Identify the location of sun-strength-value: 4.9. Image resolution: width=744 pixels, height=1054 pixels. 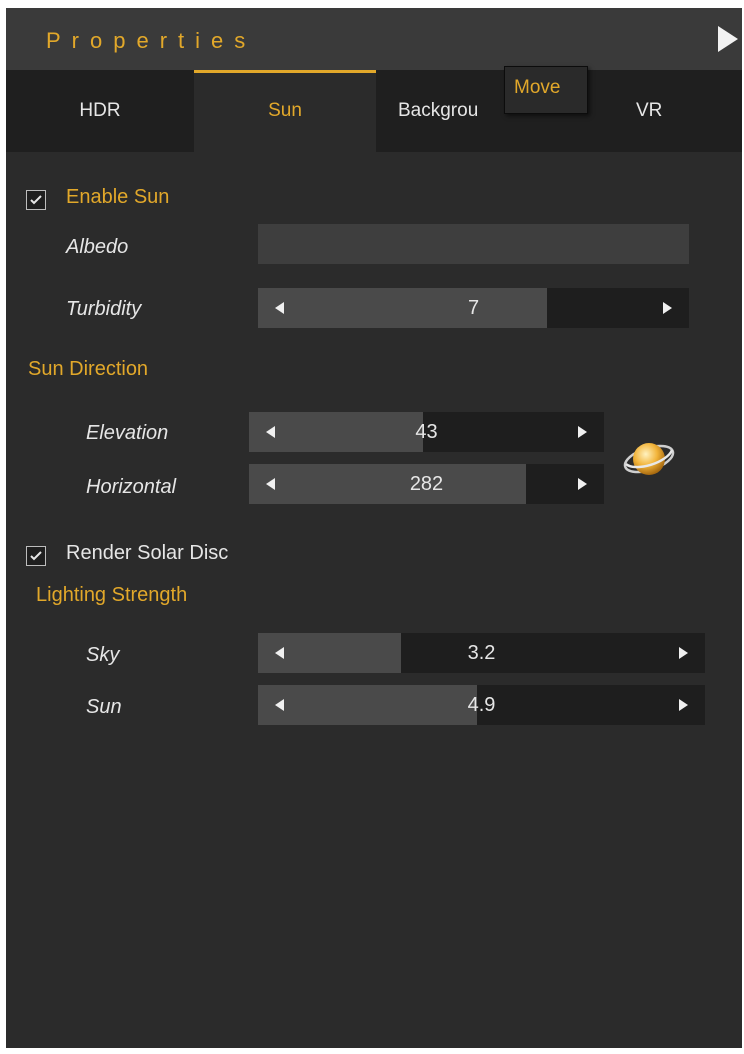
(481, 705).